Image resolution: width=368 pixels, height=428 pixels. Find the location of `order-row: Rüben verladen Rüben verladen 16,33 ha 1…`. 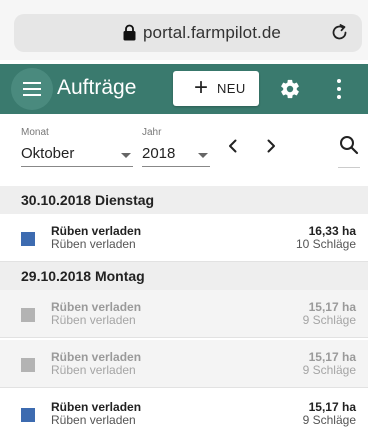

order-row: Rüben verladen Rüben verladen 16,33 ha 1… is located at coordinates (184, 238).